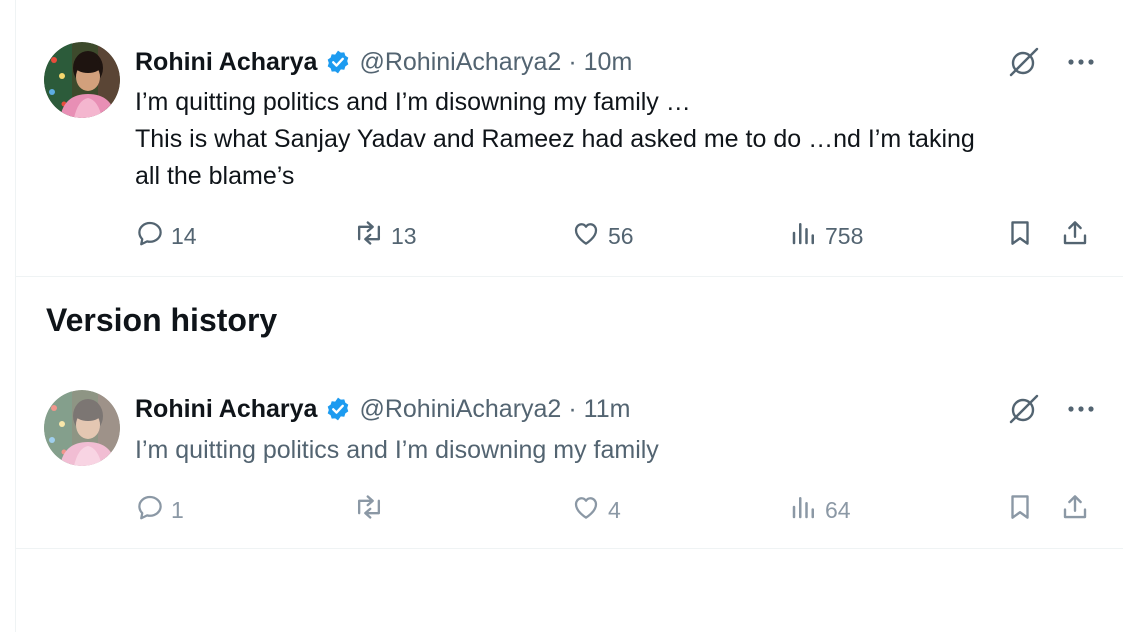 This screenshot has height=632, width=1123. What do you see at coordinates (166, 236) in the screenshot?
I see `reply-button: 14` at bounding box center [166, 236].